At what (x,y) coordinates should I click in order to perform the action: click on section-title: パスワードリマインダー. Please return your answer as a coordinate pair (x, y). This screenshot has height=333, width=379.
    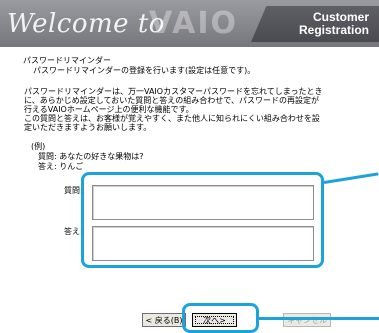
    Looking at the image, I should click on (67, 60).